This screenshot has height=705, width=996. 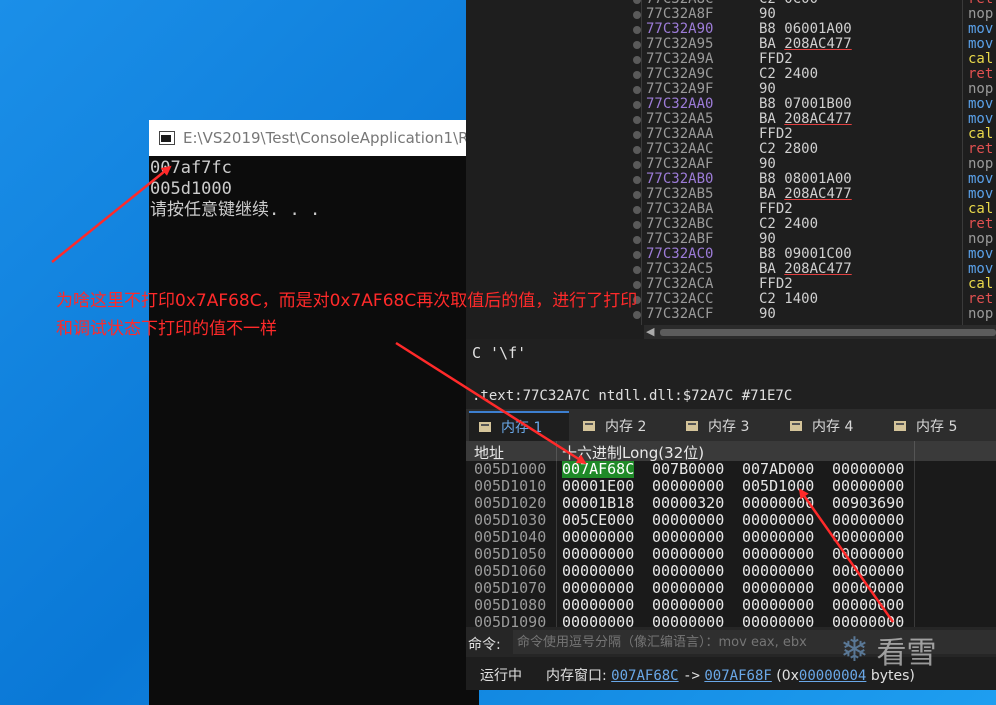 I want to click on memory-row: 005D1070 00000000 00000000 00000000 00000000, so click(x=690, y=588).